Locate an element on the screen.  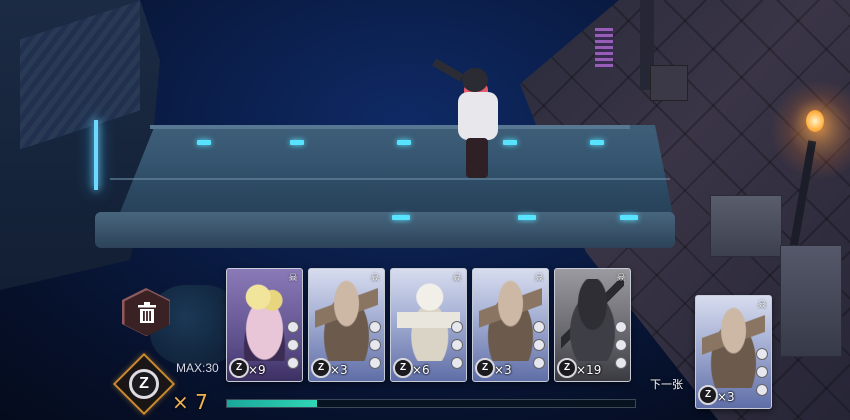
character-legs is located at coordinates (477, 158).